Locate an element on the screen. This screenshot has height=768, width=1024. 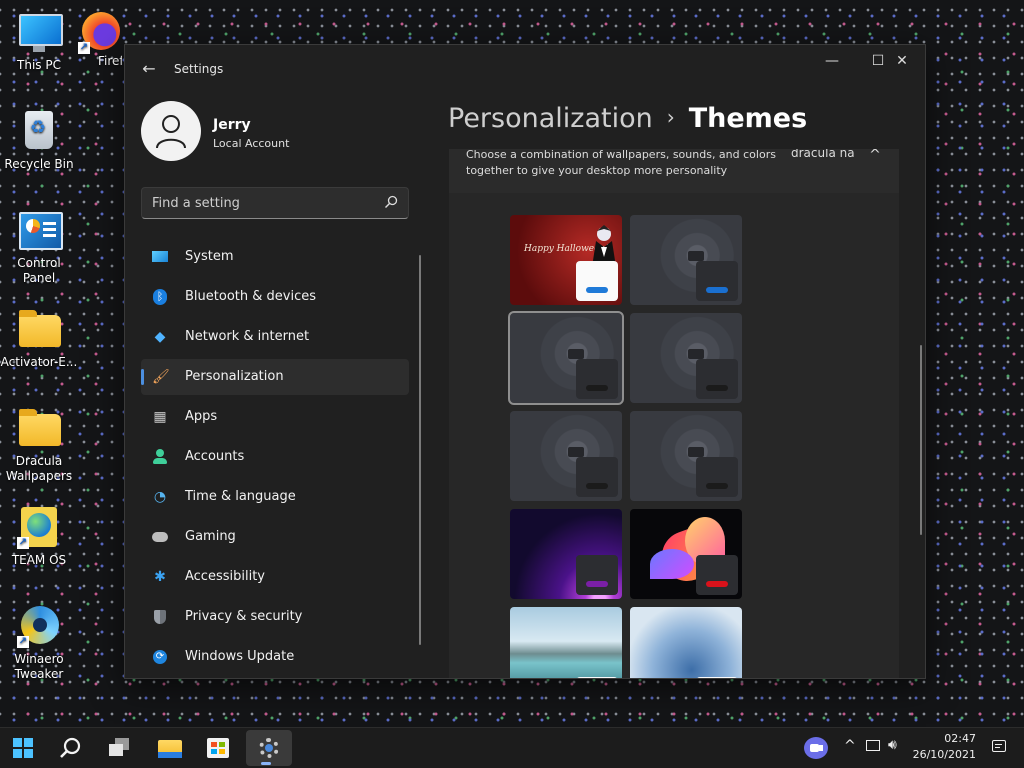
network-icon is located at coordinates (873, 745).